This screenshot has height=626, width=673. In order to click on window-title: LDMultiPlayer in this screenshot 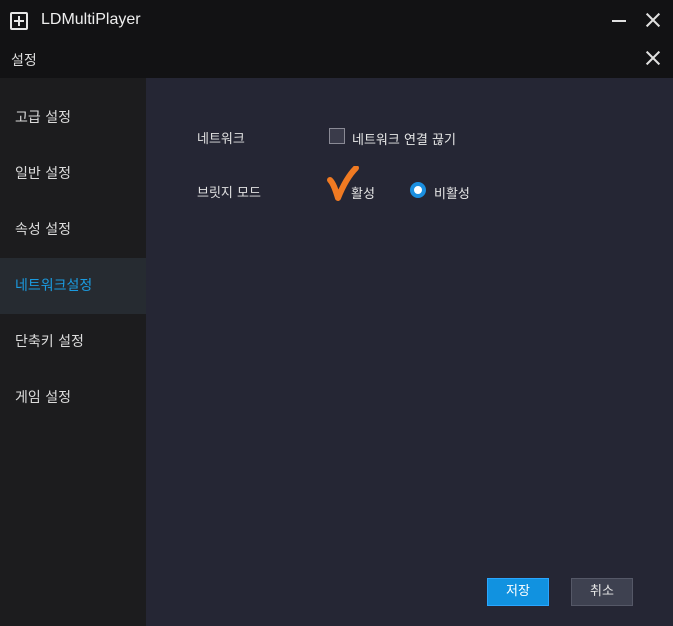, I will do `click(91, 19)`.